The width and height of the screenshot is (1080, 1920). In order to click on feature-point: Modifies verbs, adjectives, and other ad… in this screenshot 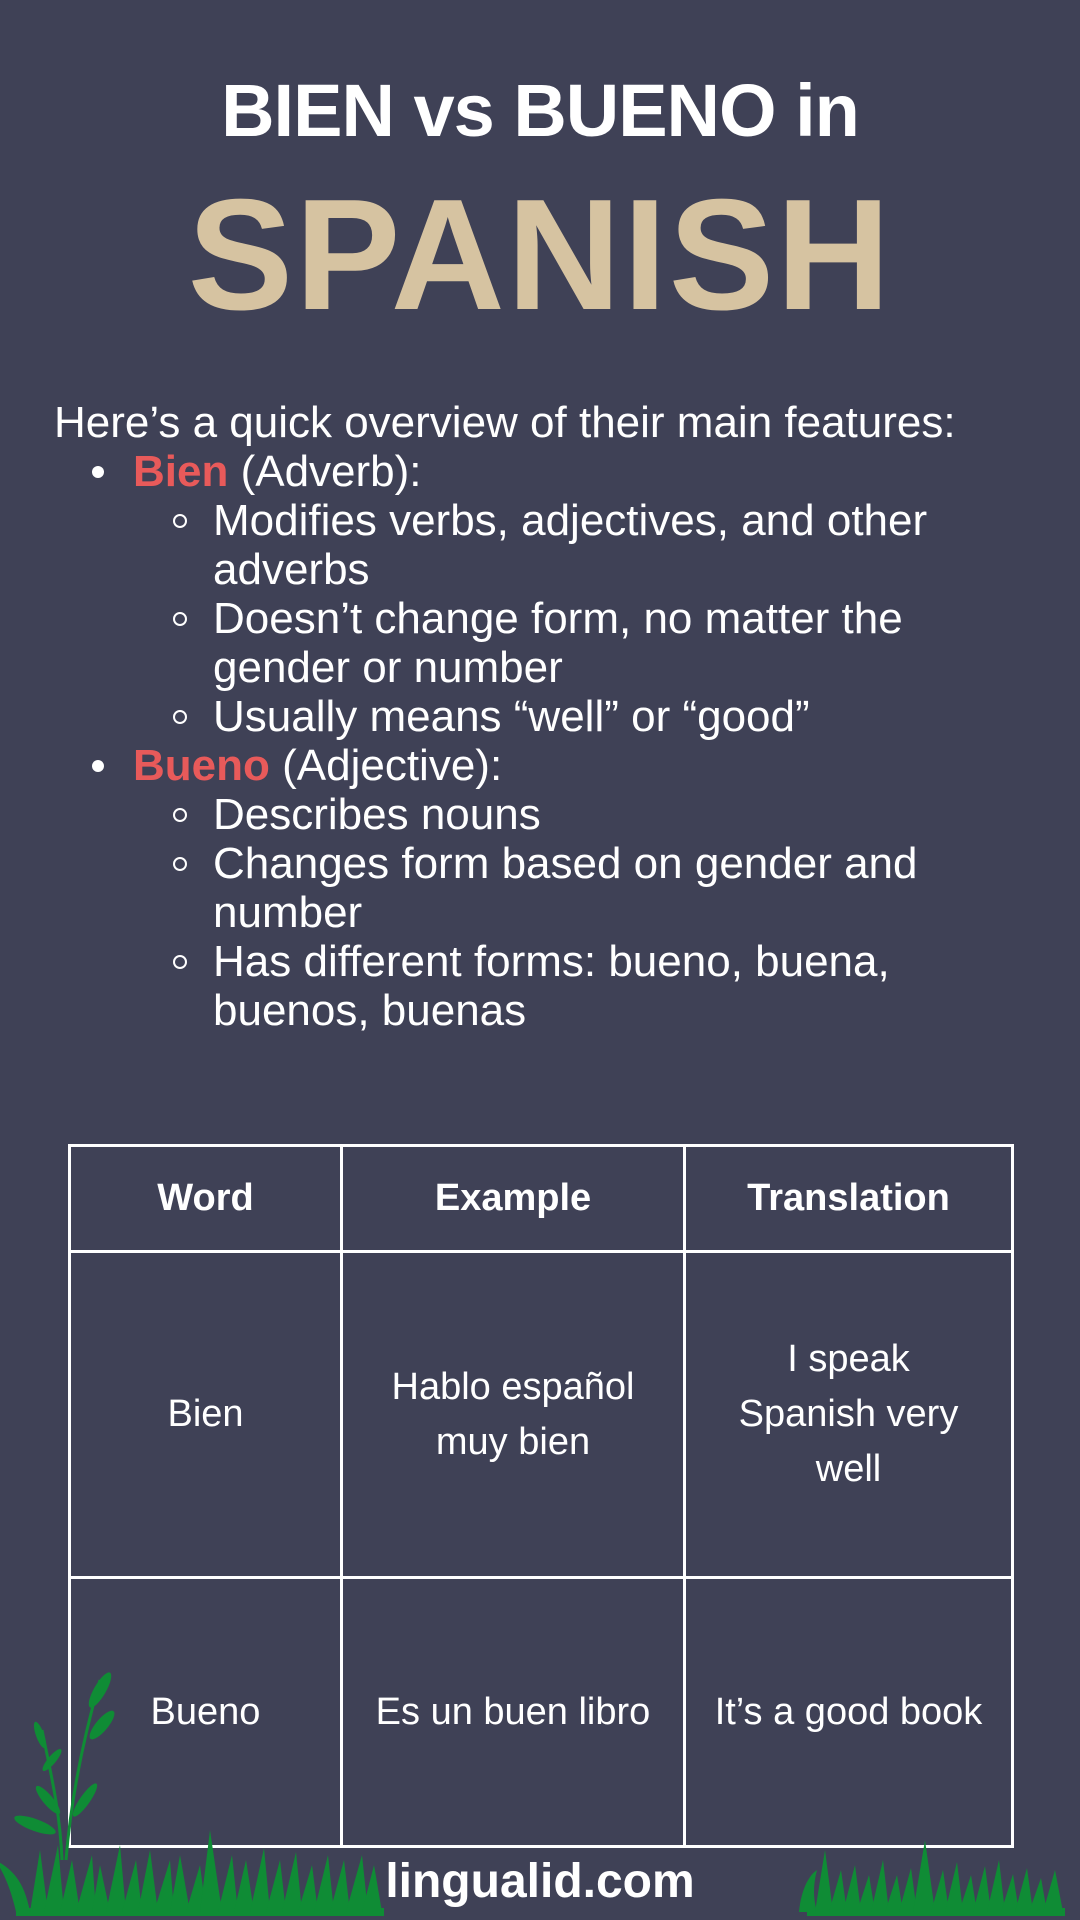, I will do `click(588, 545)`.